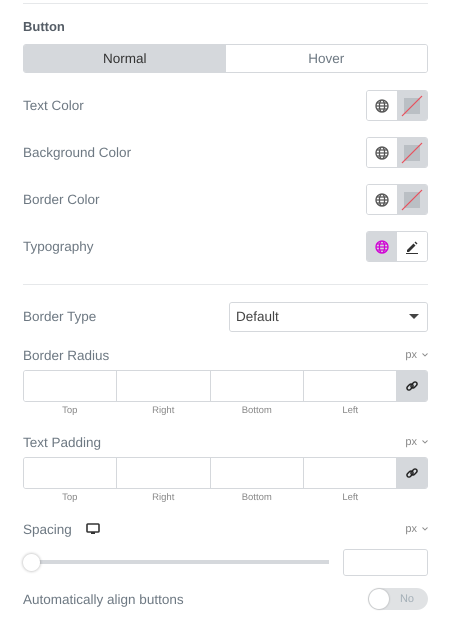  What do you see at coordinates (66, 355) in the screenshot?
I see `field-label: Border Radius` at bounding box center [66, 355].